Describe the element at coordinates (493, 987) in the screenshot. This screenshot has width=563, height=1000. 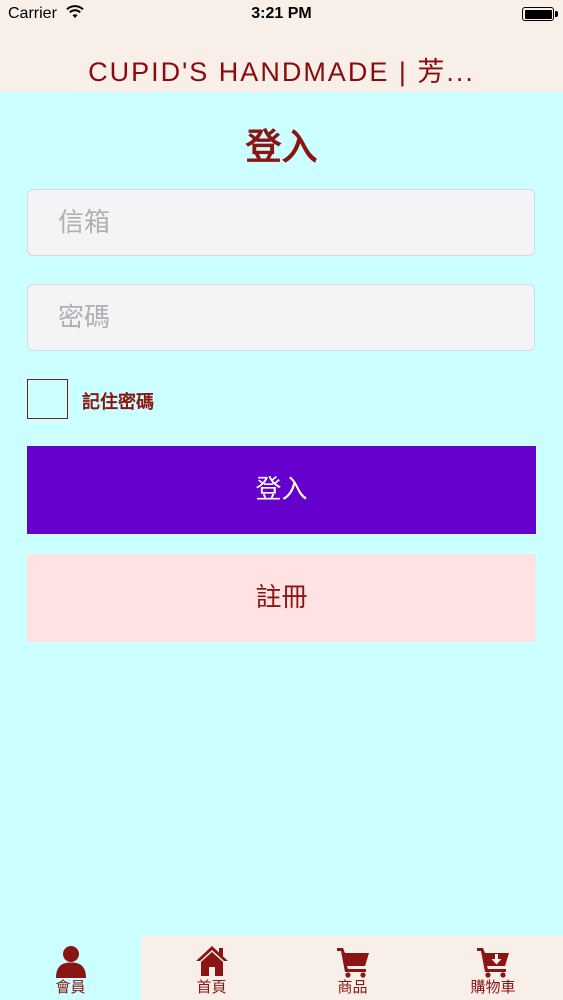
I see `tab-shopping-cart-label: 購物車` at that location.